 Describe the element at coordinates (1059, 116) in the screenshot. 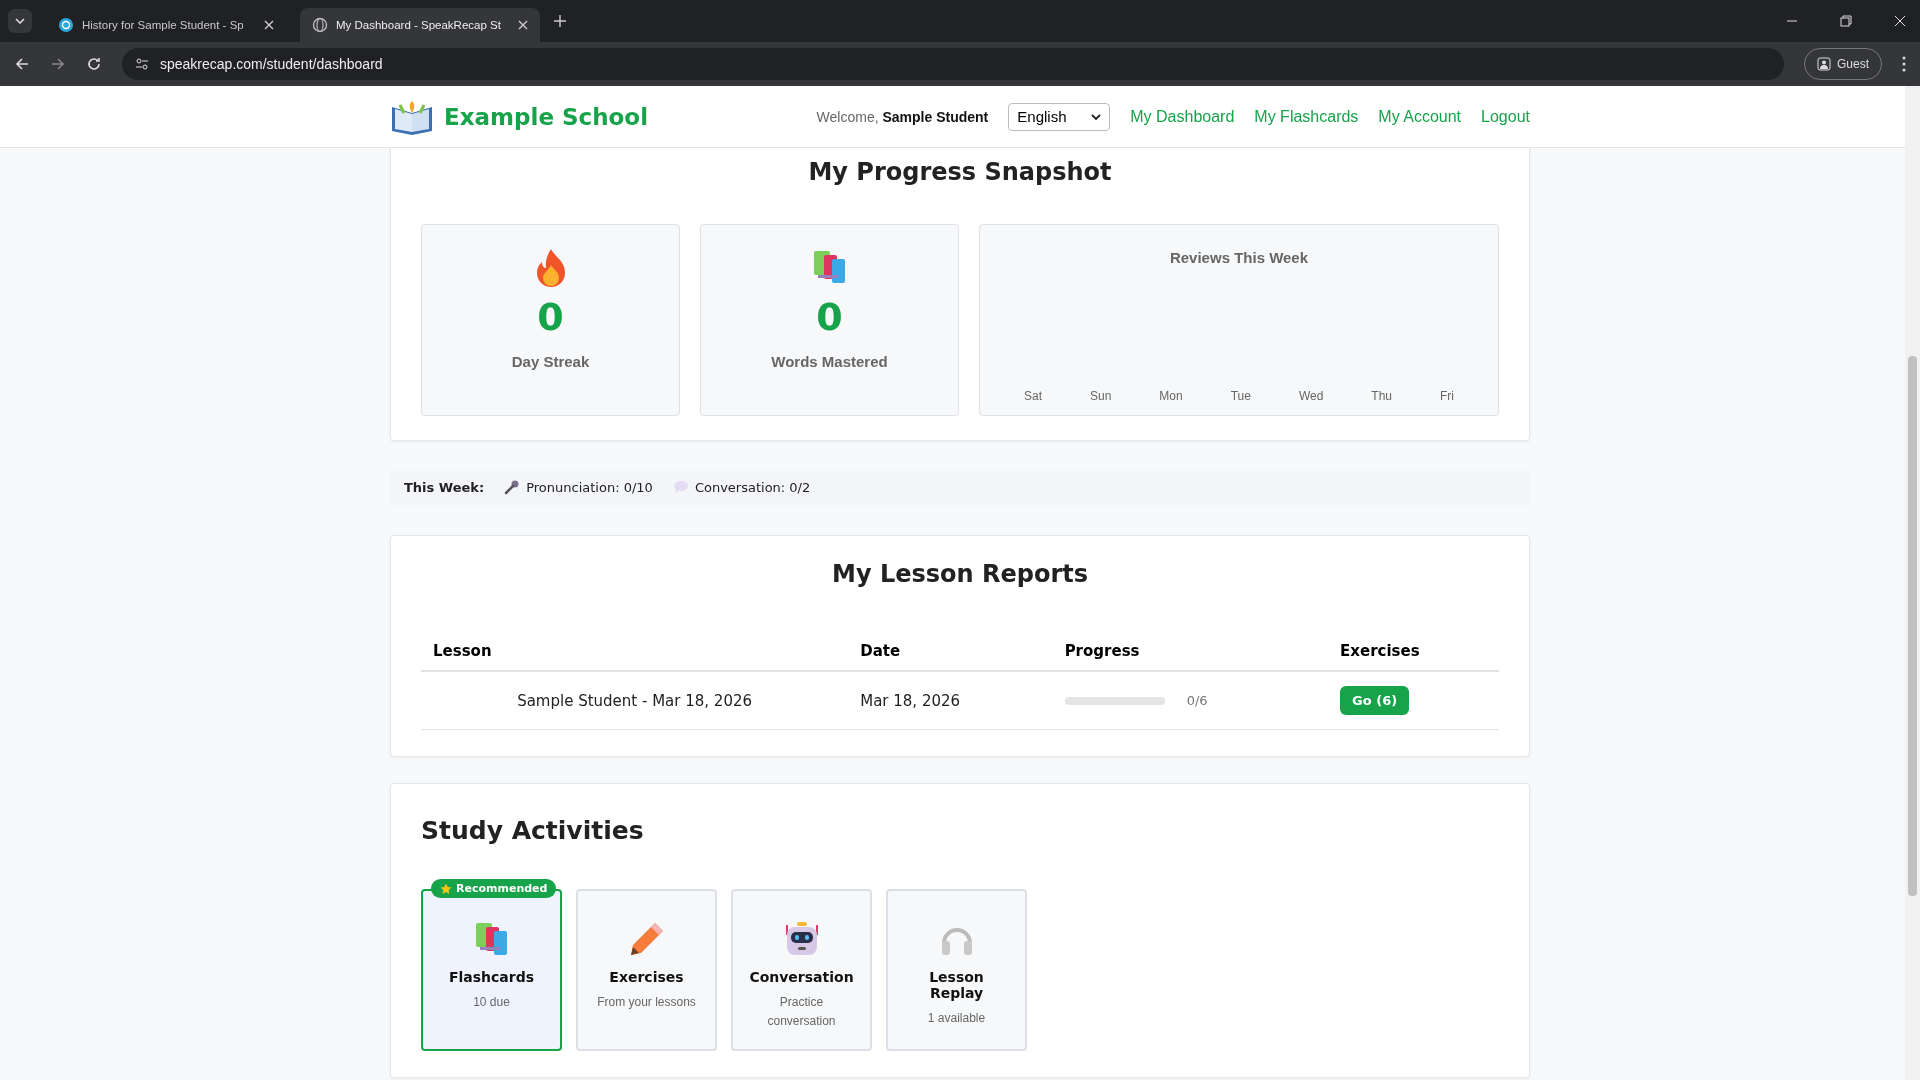

I see `language-select: English` at that location.